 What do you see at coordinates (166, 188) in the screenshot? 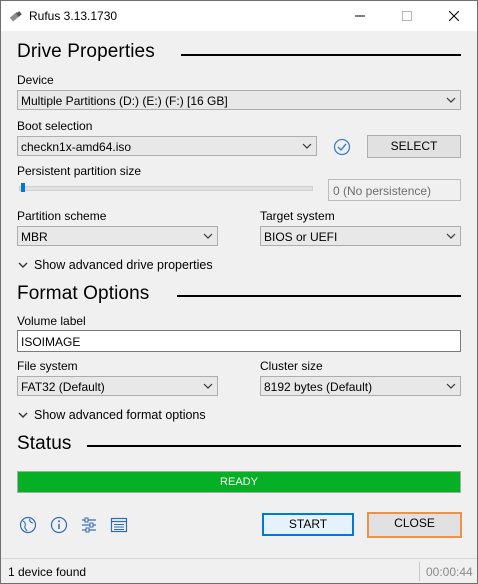
I see `persistence-slider-track` at bounding box center [166, 188].